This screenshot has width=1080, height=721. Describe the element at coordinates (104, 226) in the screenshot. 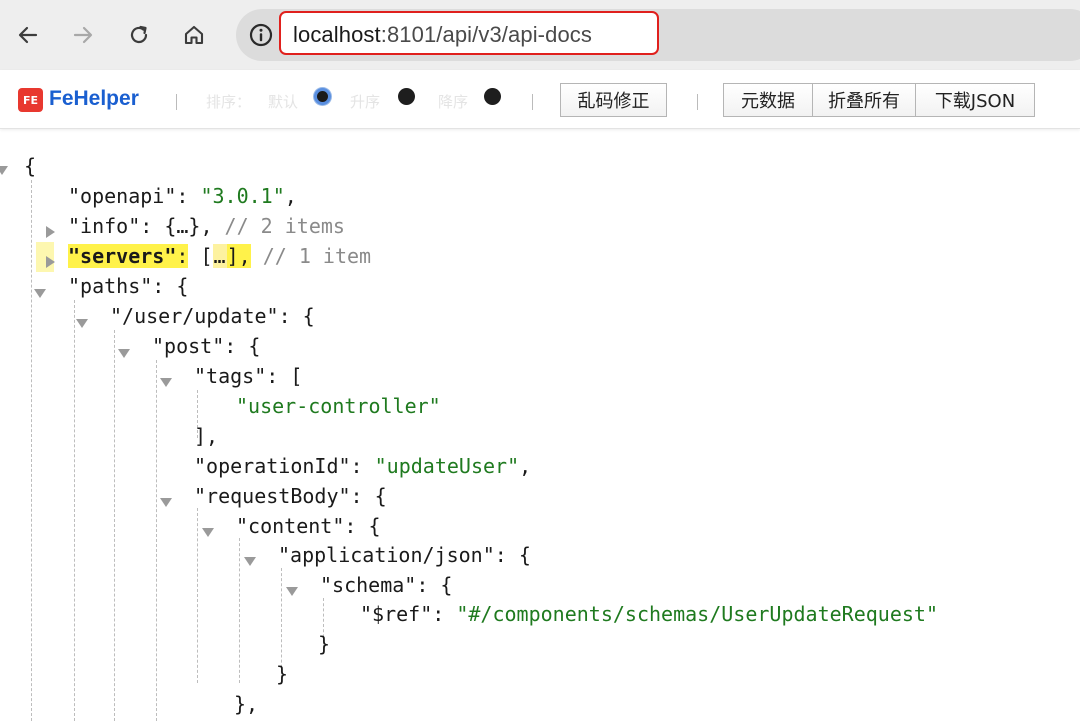

I see `json-key: "info"` at that location.